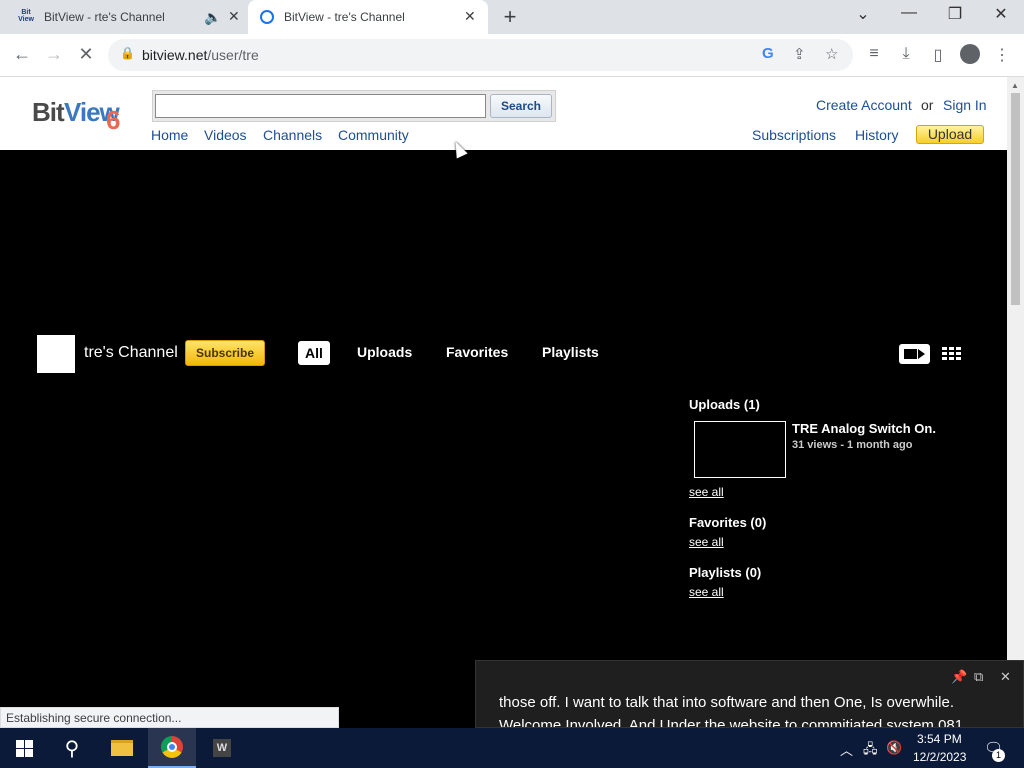  I want to click on stop-icon: ✕, so click(86, 54).